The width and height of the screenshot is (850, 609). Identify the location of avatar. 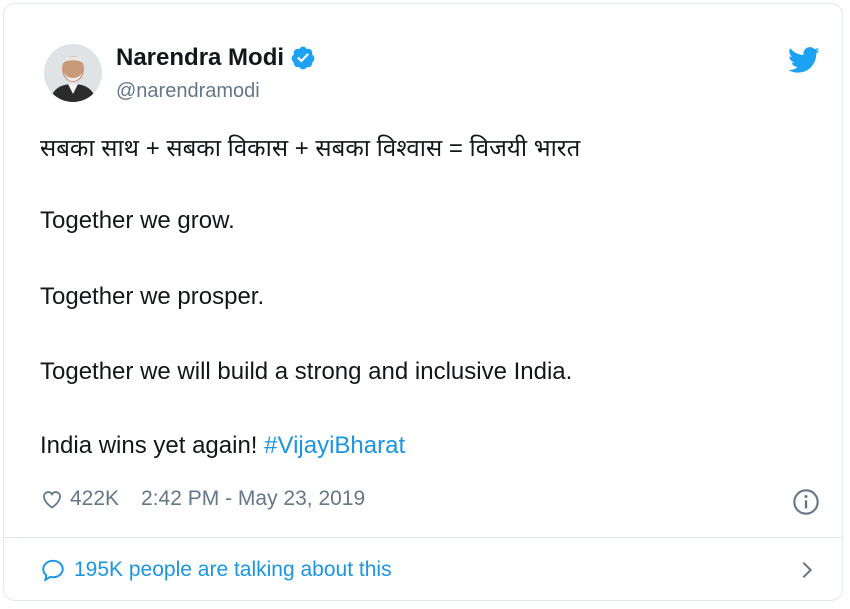
(73, 73).